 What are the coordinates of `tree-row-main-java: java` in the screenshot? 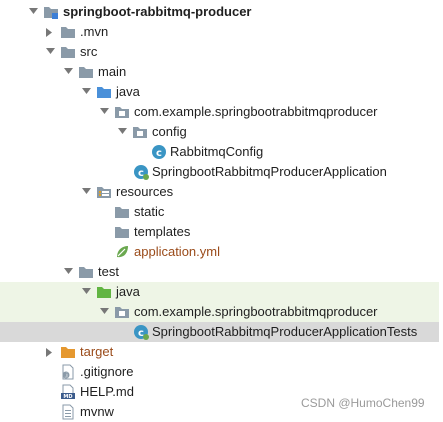 It's located at (221, 92).